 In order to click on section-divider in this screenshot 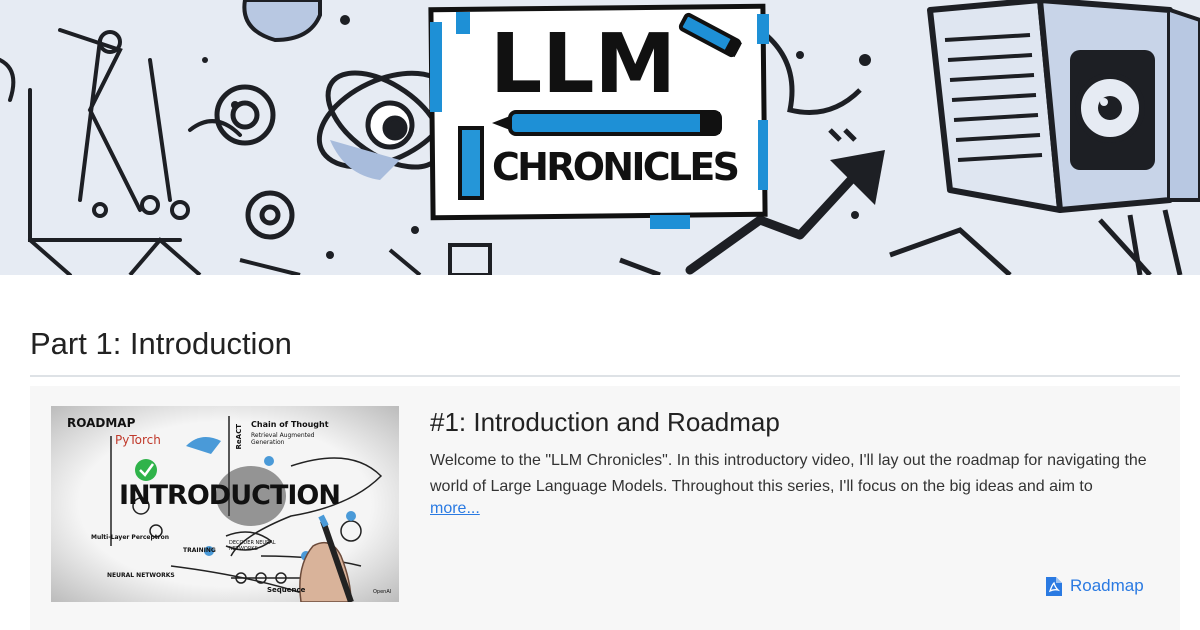, I will do `click(605, 376)`.